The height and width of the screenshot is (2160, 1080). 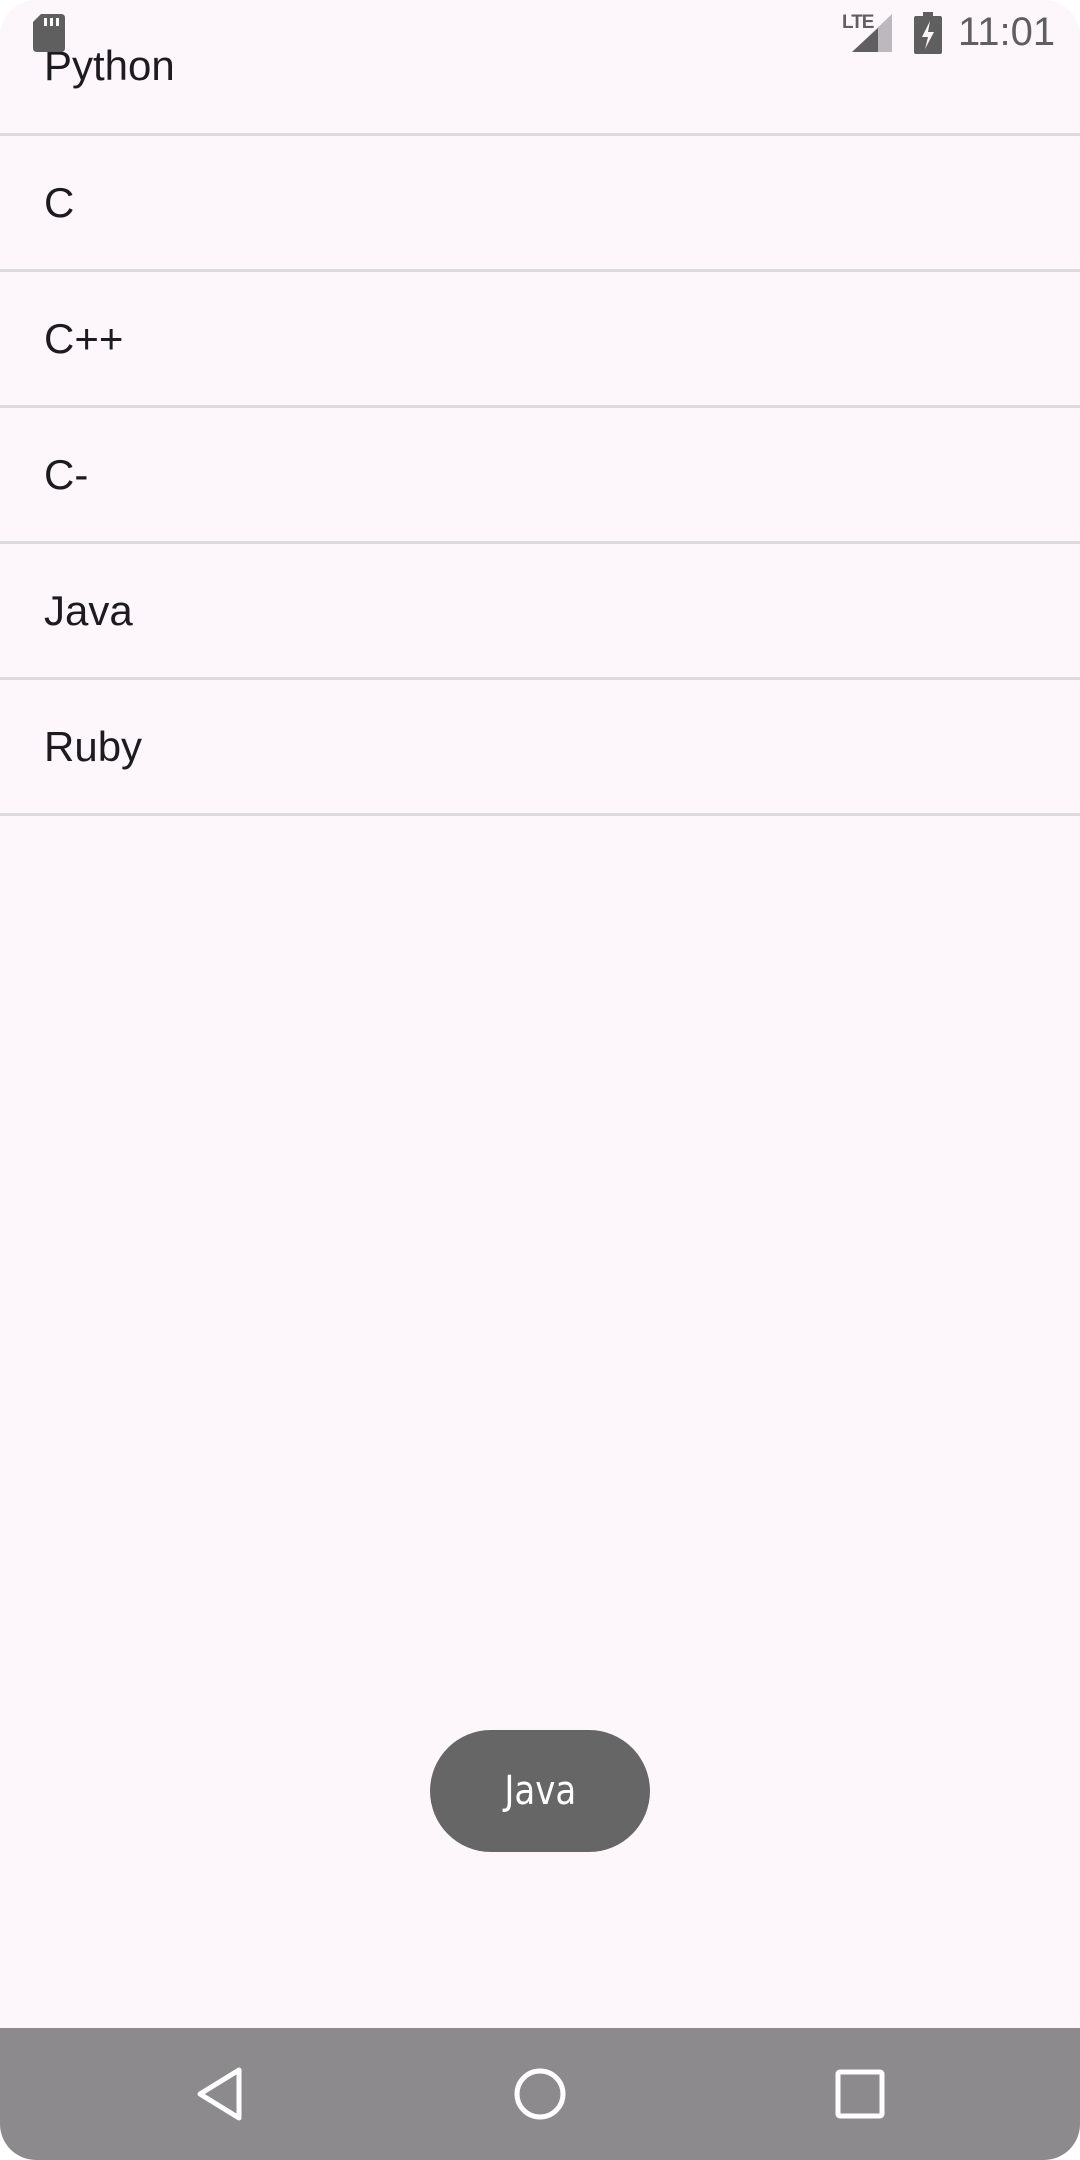 What do you see at coordinates (540, 204) in the screenshot?
I see `list-item-c: C` at bounding box center [540, 204].